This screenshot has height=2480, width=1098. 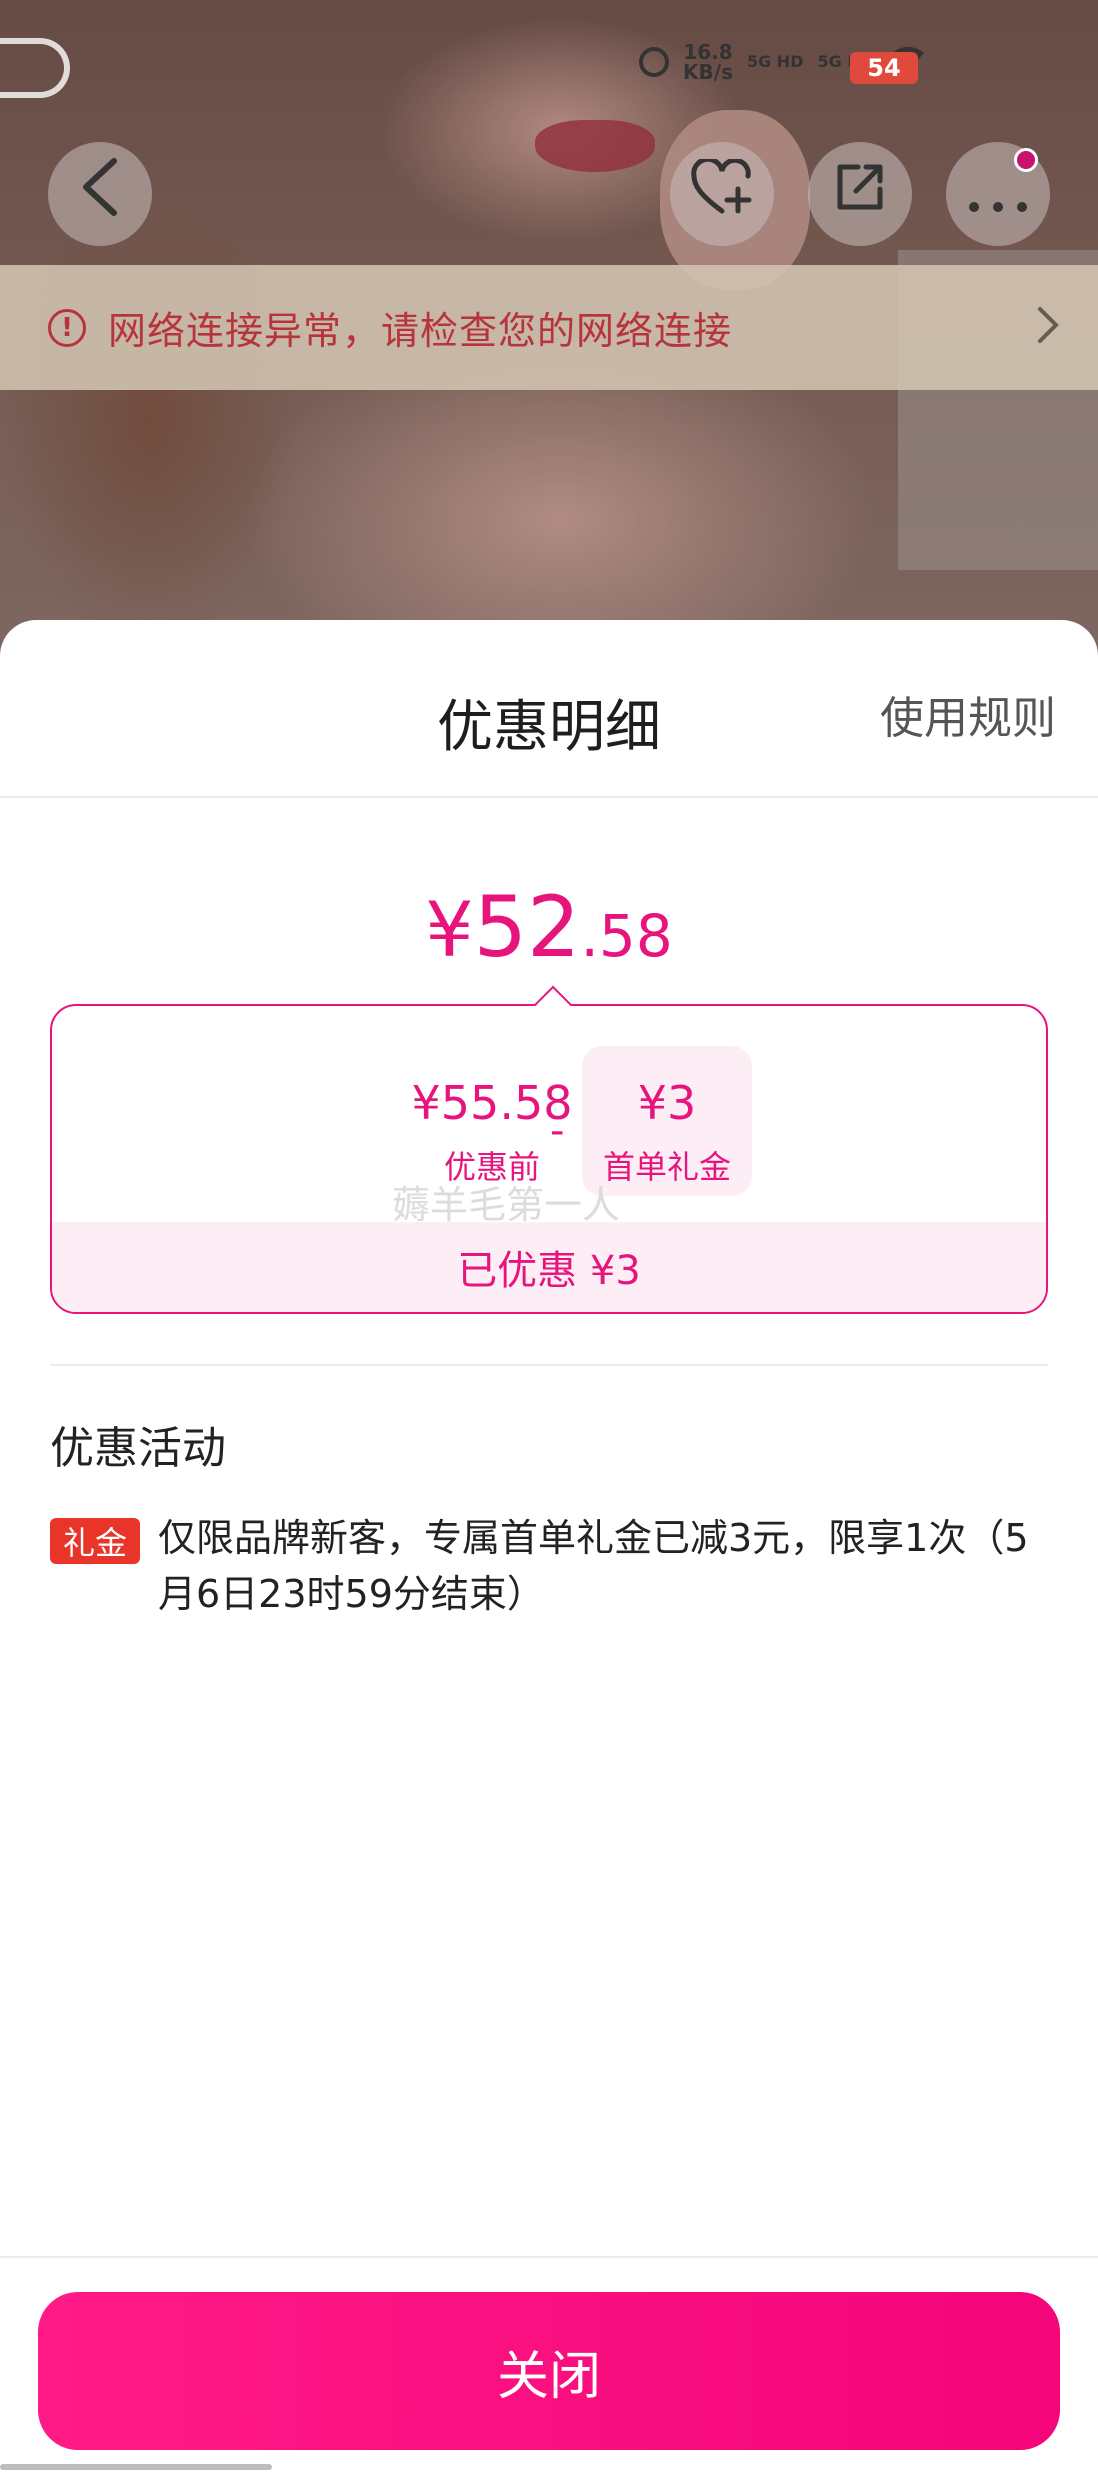 I want to click on back-button, so click(x=100, y=194).